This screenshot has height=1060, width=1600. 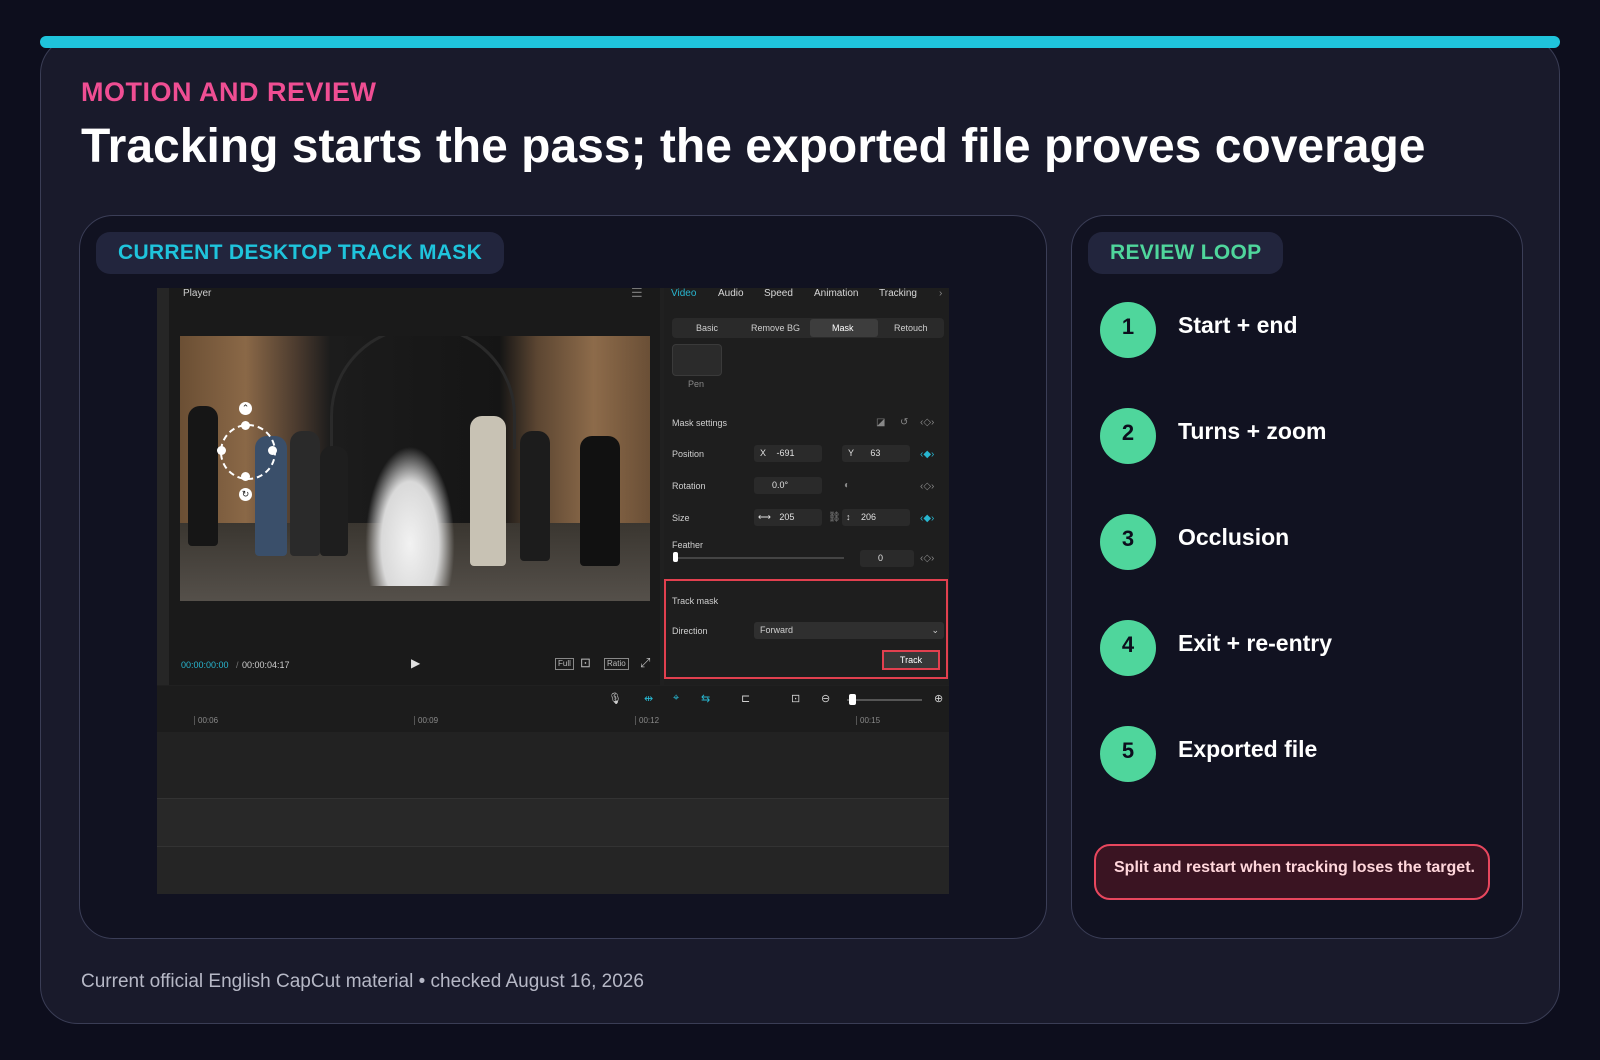 What do you see at coordinates (1248, 749) in the screenshot?
I see `step-label: Exported file` at bounding box center [1248, 749].